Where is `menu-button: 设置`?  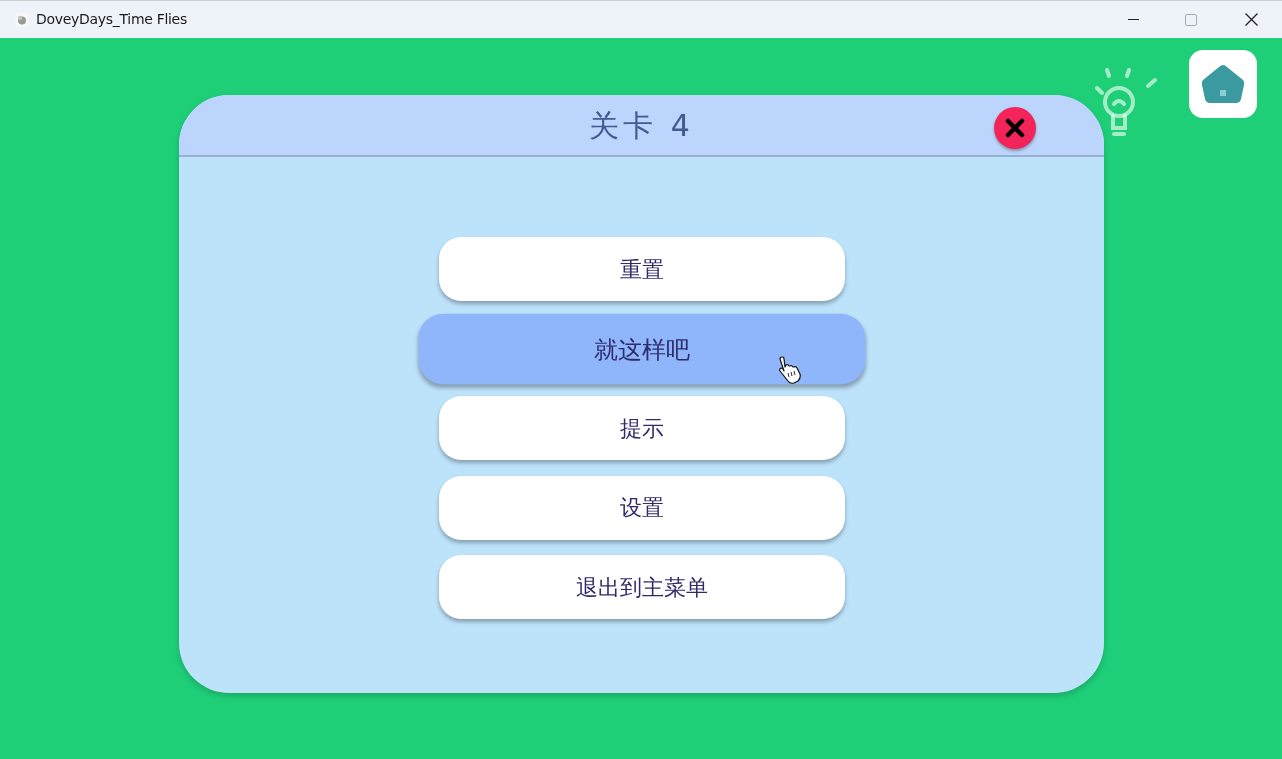
menu-button: 设置 is located at coordinates (641, 507).